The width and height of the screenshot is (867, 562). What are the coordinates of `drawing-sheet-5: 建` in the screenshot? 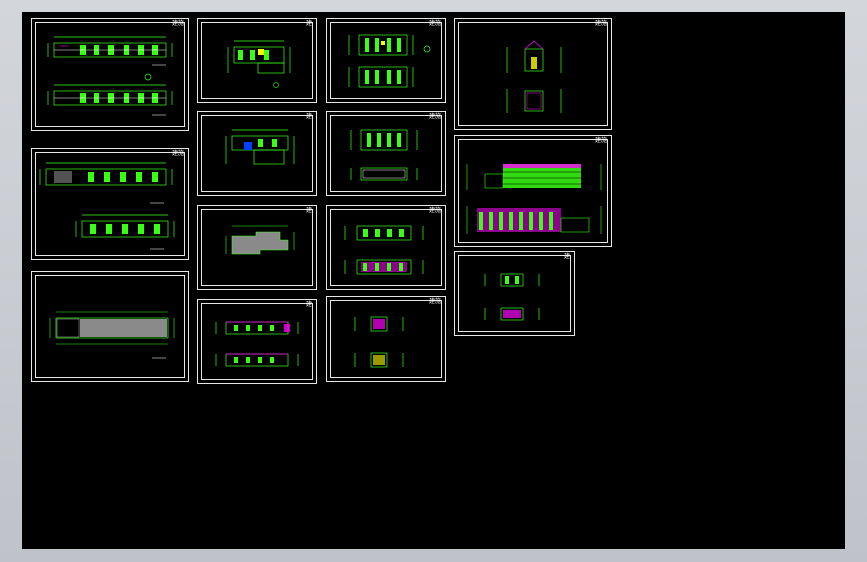 It's located at (257, 153).